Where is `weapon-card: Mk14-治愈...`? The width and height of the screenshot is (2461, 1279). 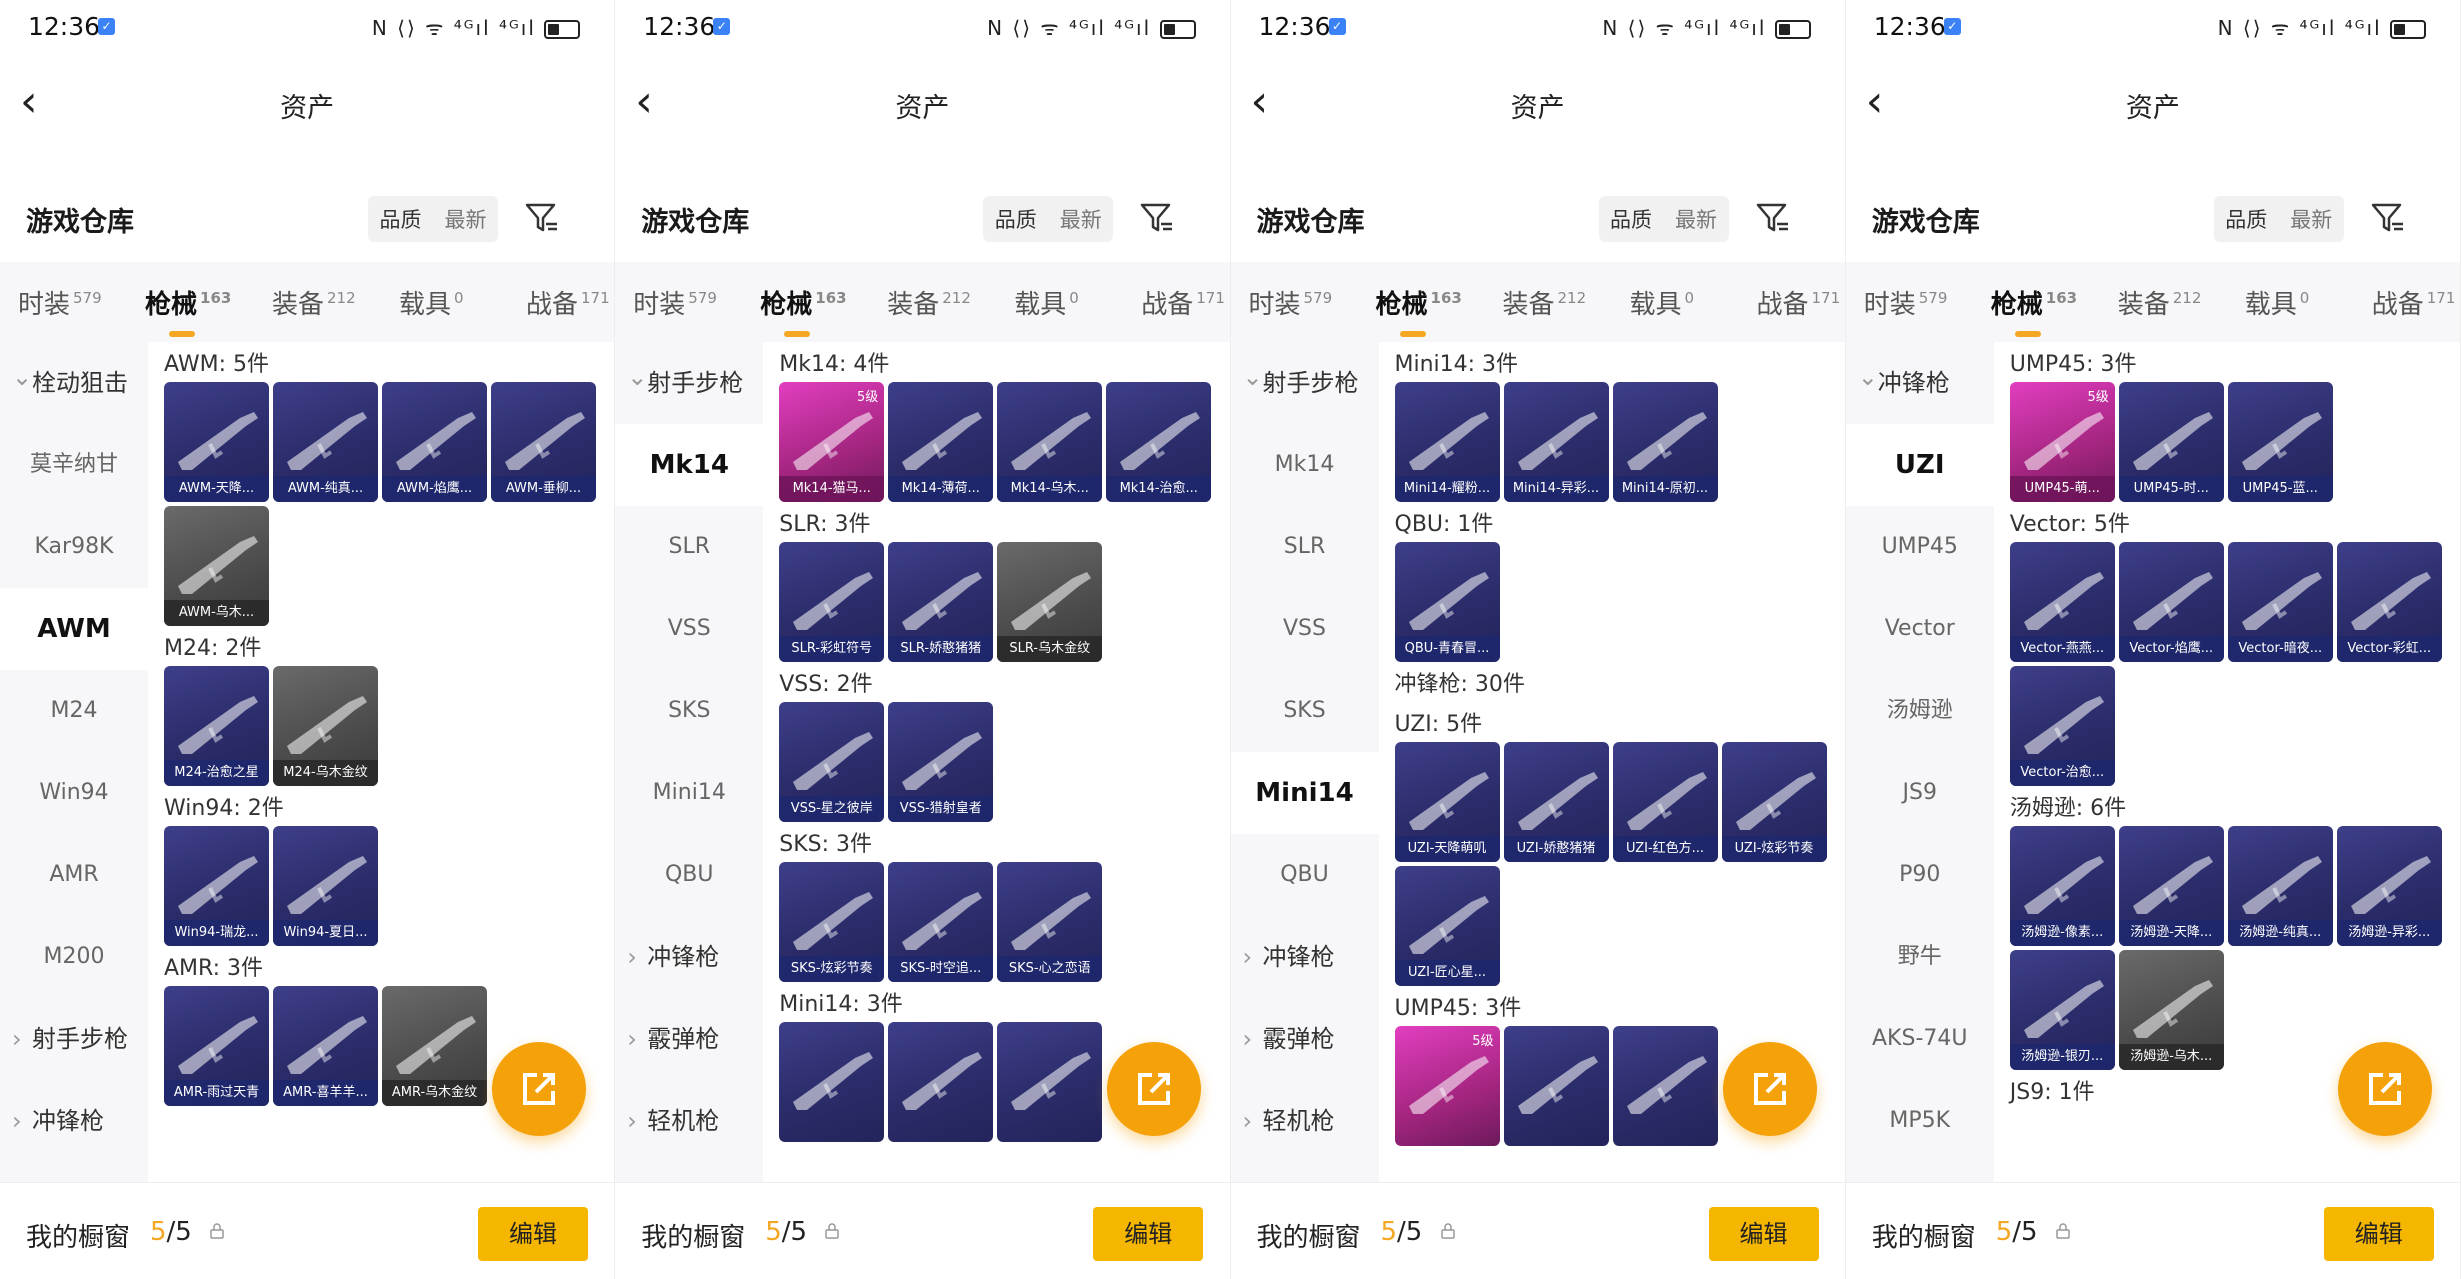
weapon-card: Mk14-治愈... is located at coordinates (1159, 442).